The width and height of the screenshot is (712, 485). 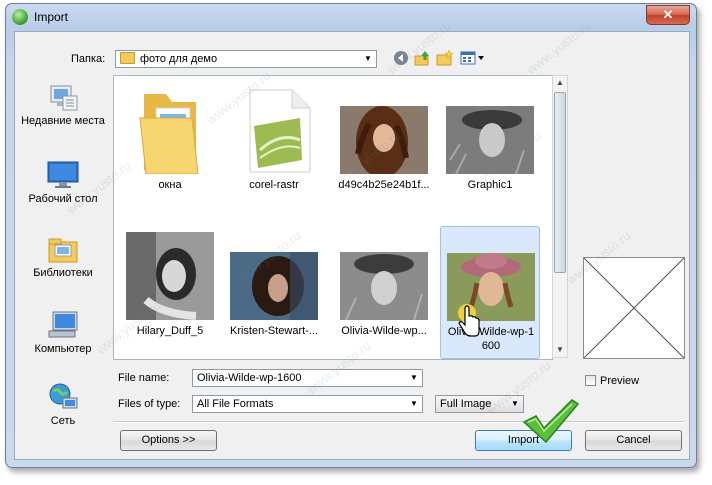 What do you see at coordinates (490, 292) in the screenshot?
I see `file-item-selected: Olivia-Wilde-wp-1 600` at bounding box center [490, 292].